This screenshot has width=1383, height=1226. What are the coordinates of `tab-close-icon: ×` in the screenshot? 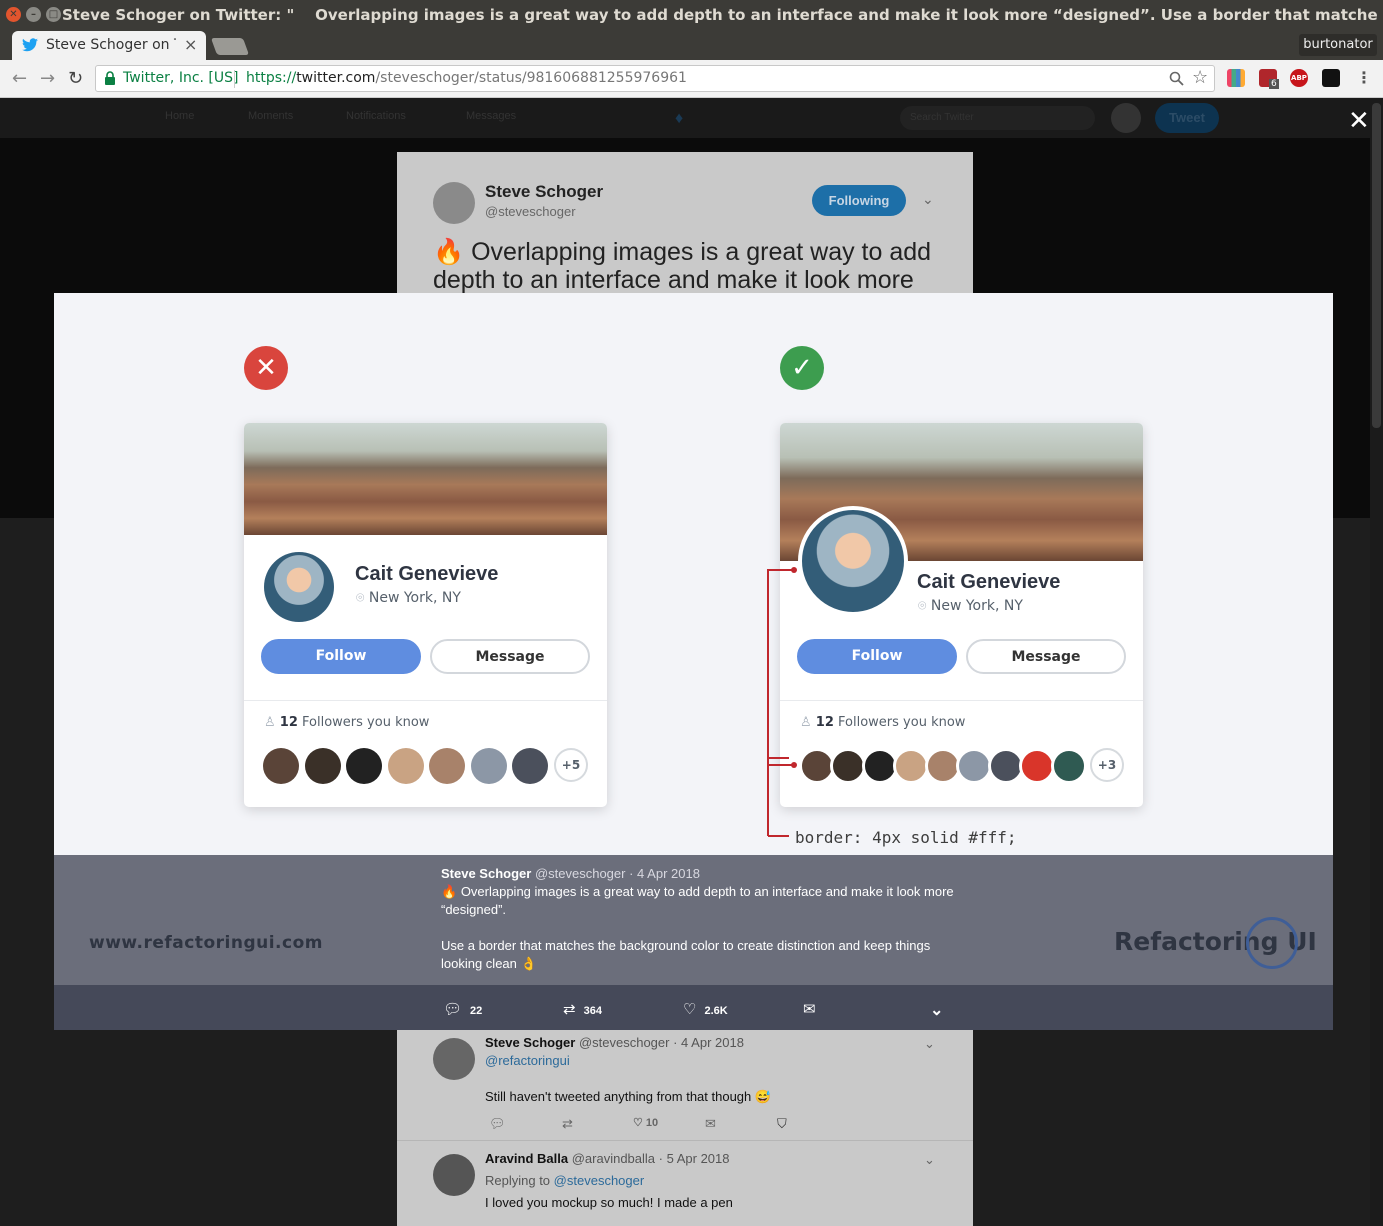 It's located at (190, 44).